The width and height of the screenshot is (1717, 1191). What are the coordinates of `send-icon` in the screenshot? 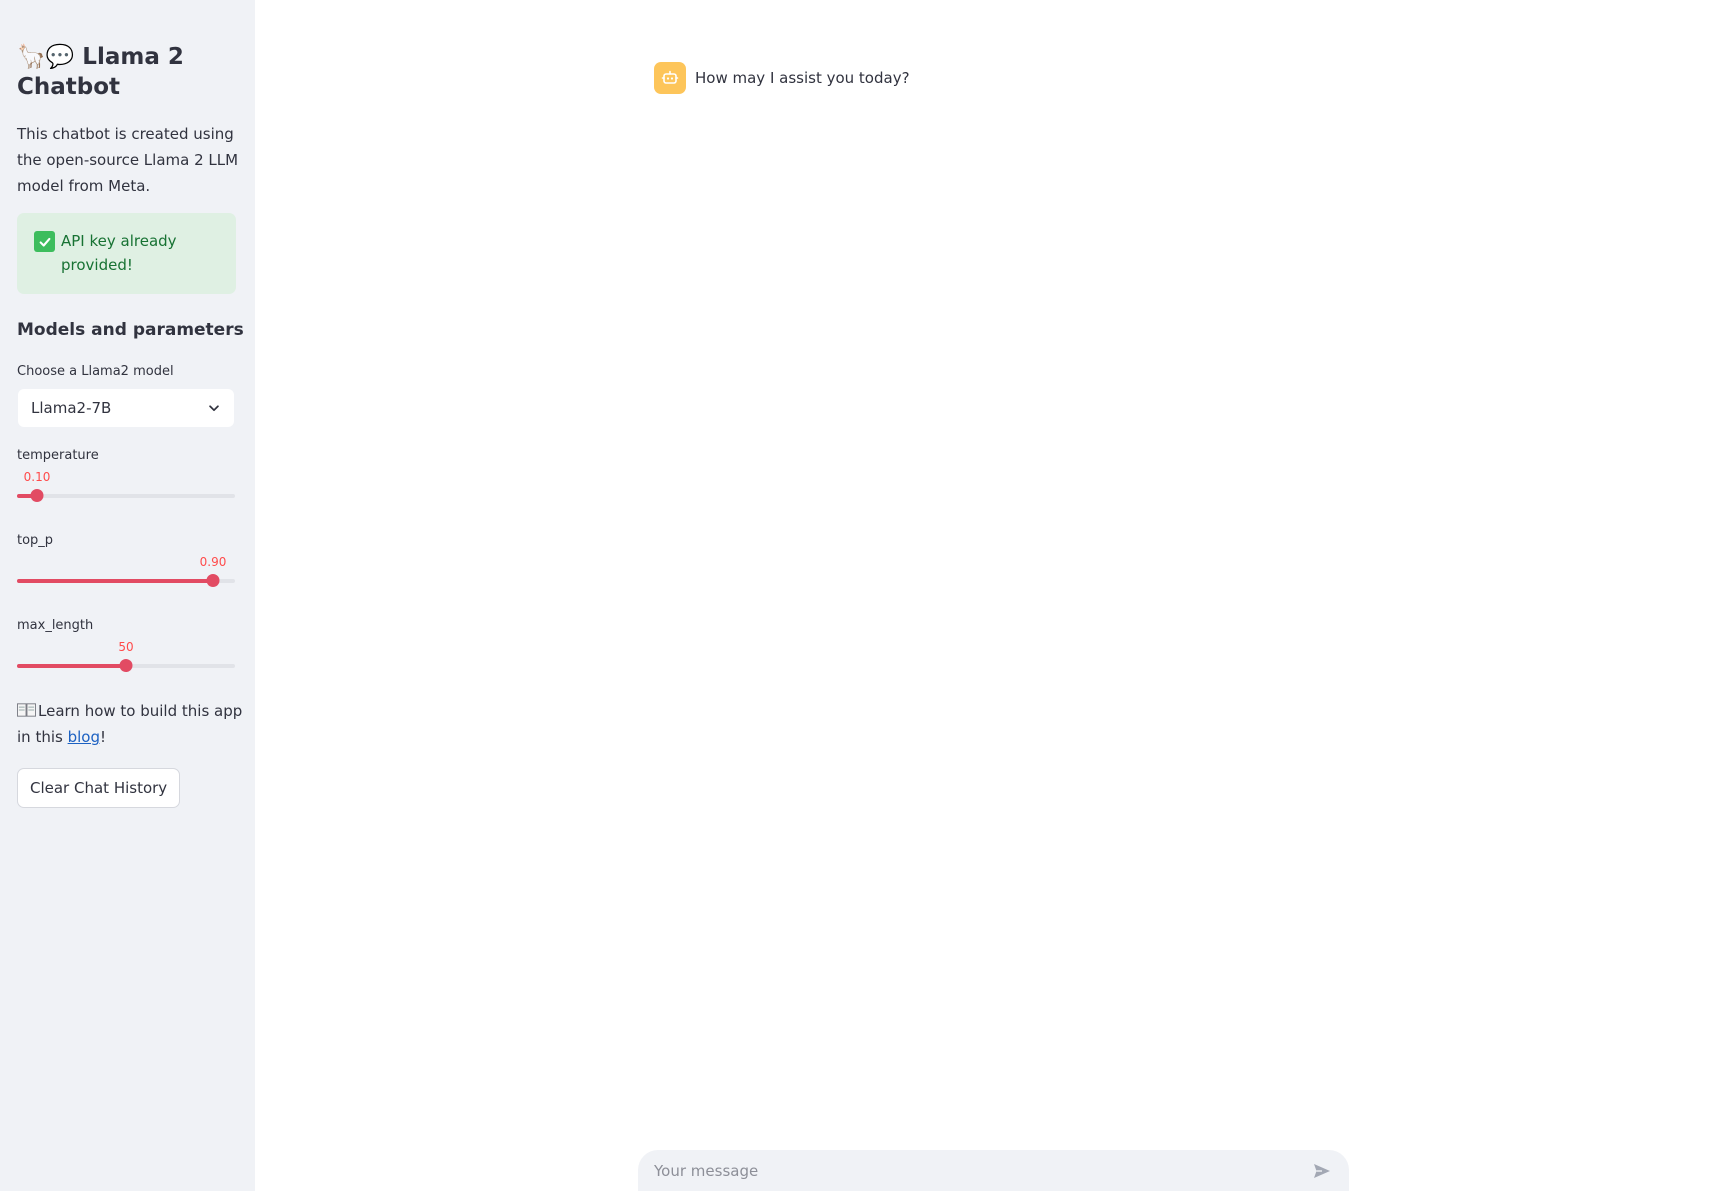 It's located at (1322, 1170).